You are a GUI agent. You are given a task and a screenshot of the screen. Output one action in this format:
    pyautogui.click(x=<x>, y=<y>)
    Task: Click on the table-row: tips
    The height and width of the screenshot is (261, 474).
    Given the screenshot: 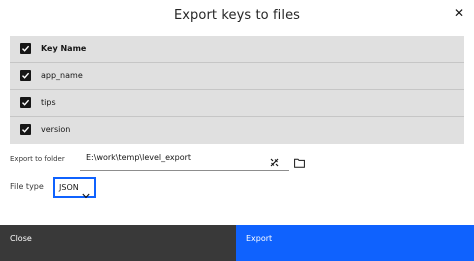 What is the action you would take?
    pyautogui.click(x=237, y=103)
    